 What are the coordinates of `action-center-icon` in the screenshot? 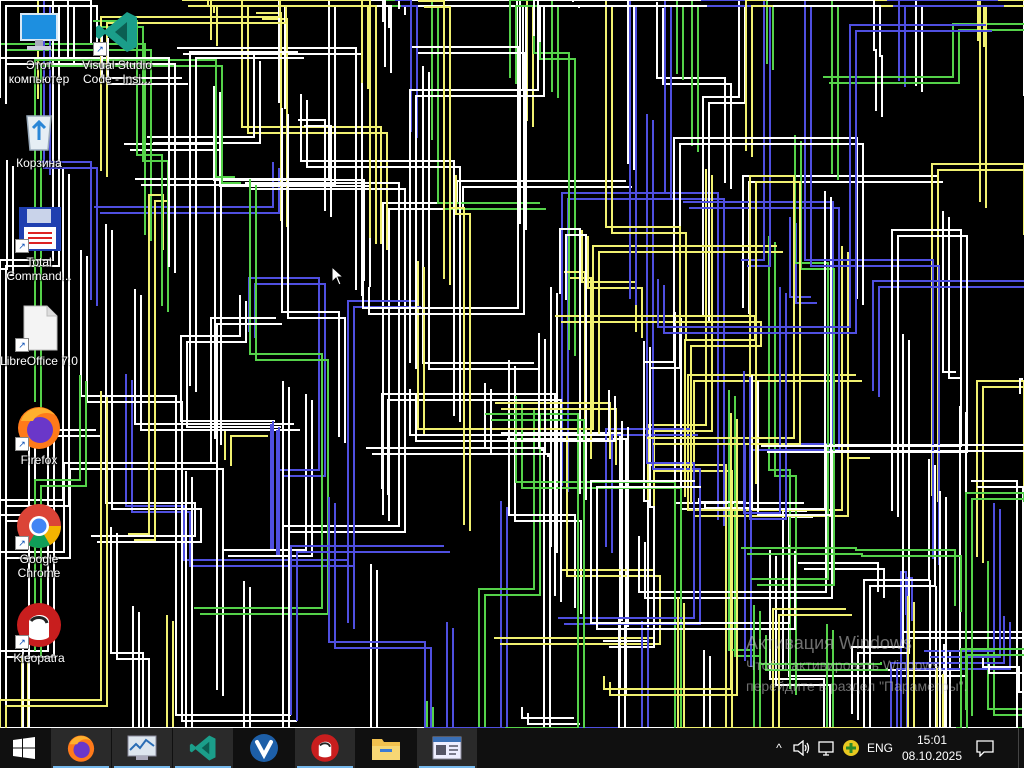 It's located at (985, 748).